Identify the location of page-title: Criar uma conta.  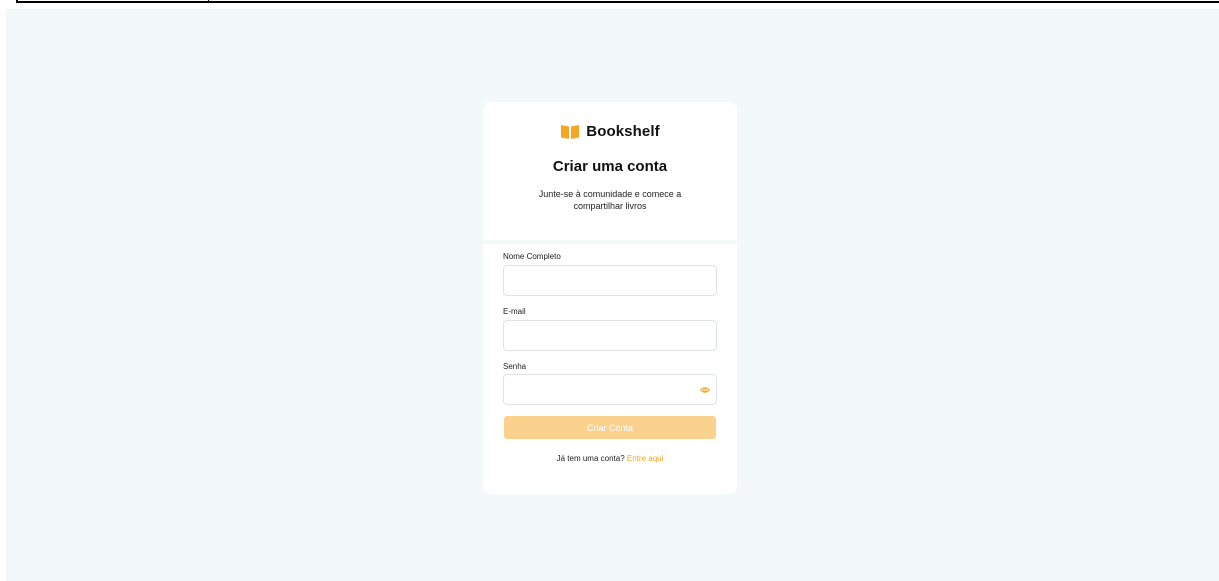
(610, 166).